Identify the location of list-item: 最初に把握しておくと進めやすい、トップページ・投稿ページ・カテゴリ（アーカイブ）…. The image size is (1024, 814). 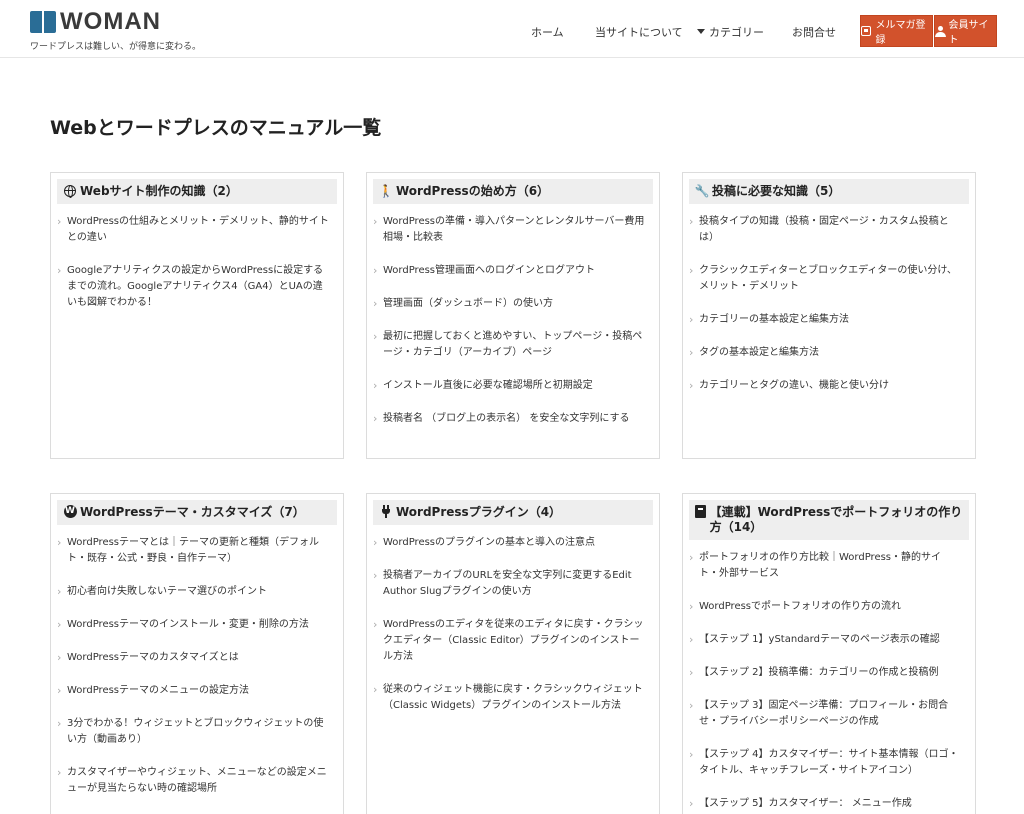
(509, 345).